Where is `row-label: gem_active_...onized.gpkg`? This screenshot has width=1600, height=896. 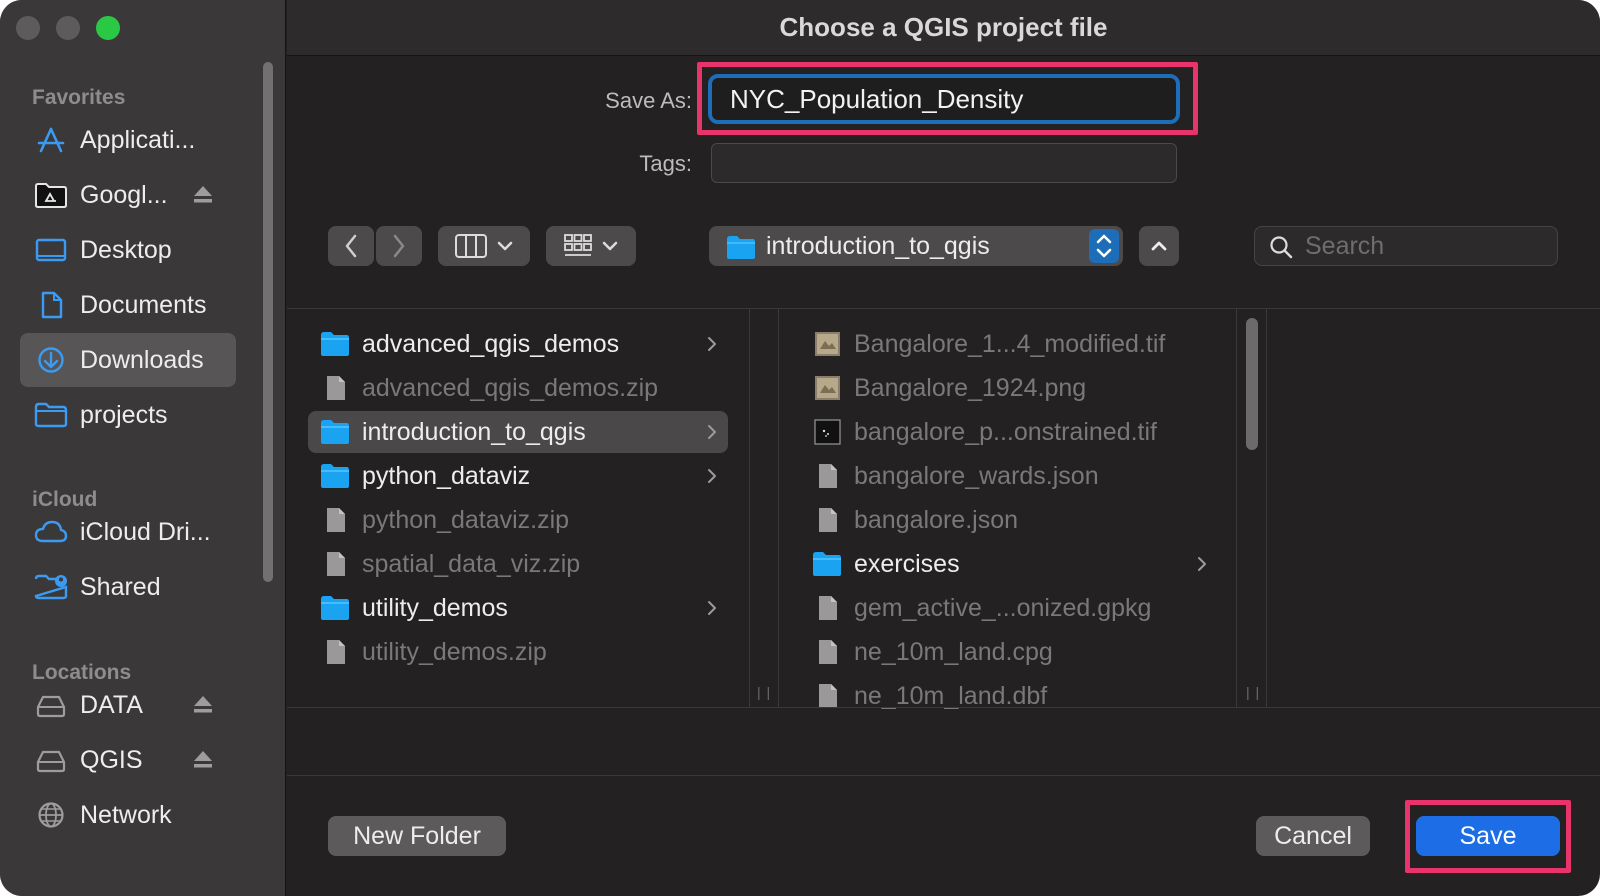 row-label: gem_active_...onized.gpkg is located at coordinates (1003, 608).